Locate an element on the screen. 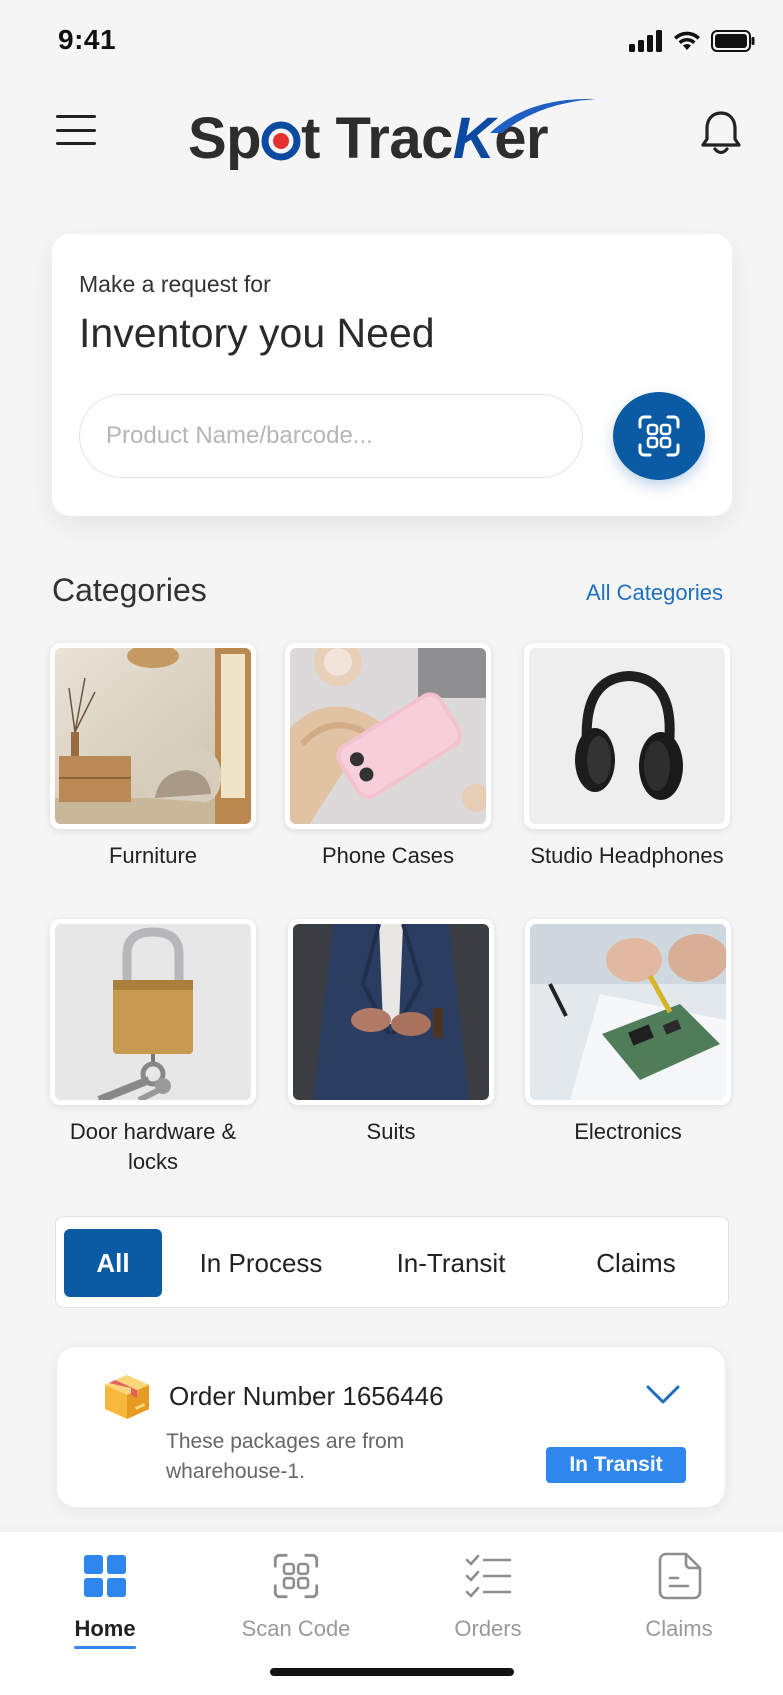  chevron-down-icon is located at coordinates (663, 1395).